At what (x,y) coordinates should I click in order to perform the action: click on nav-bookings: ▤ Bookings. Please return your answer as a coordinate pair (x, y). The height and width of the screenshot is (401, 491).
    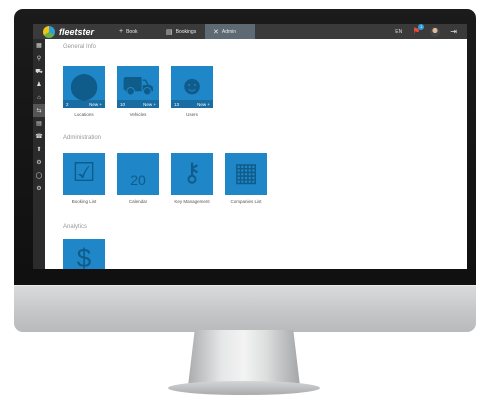
    Looking at the image, I should click on (181, 31).